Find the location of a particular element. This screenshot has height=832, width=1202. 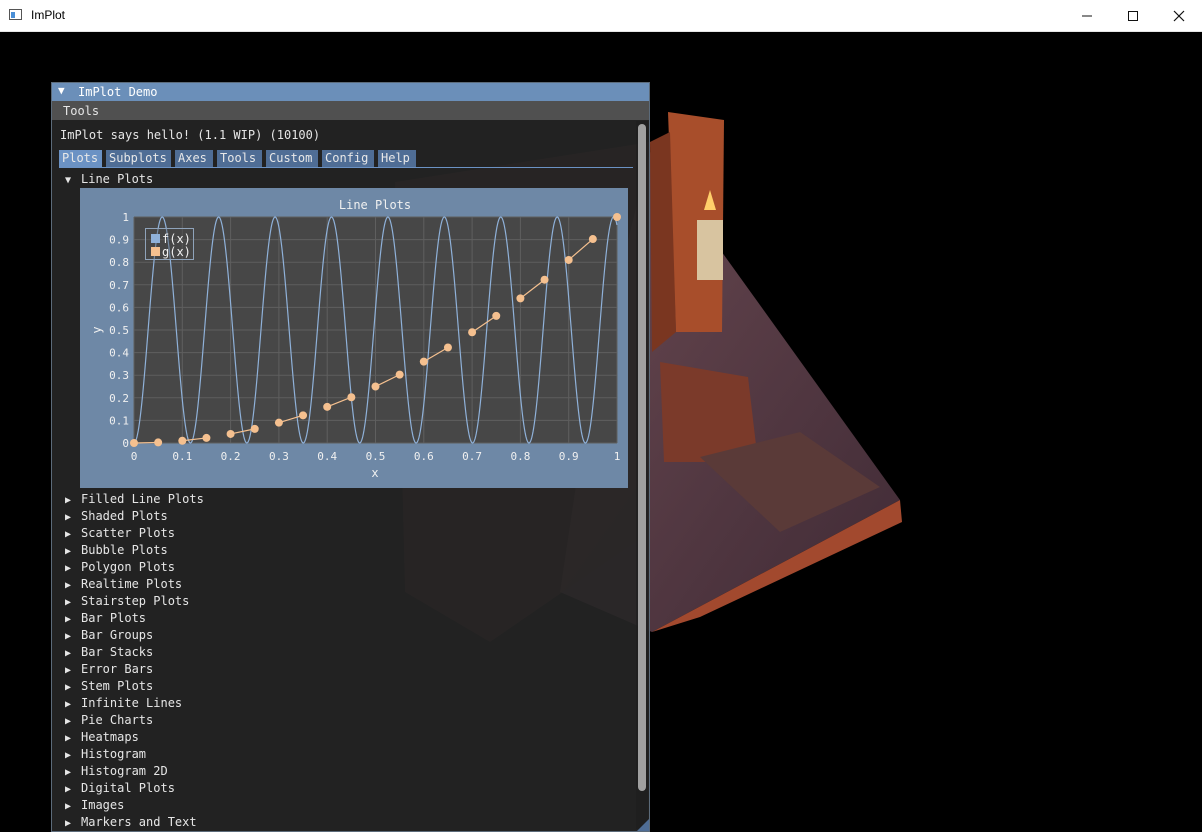

section-header: ▶ Bubble Plots is located at coordinates (116, 550).